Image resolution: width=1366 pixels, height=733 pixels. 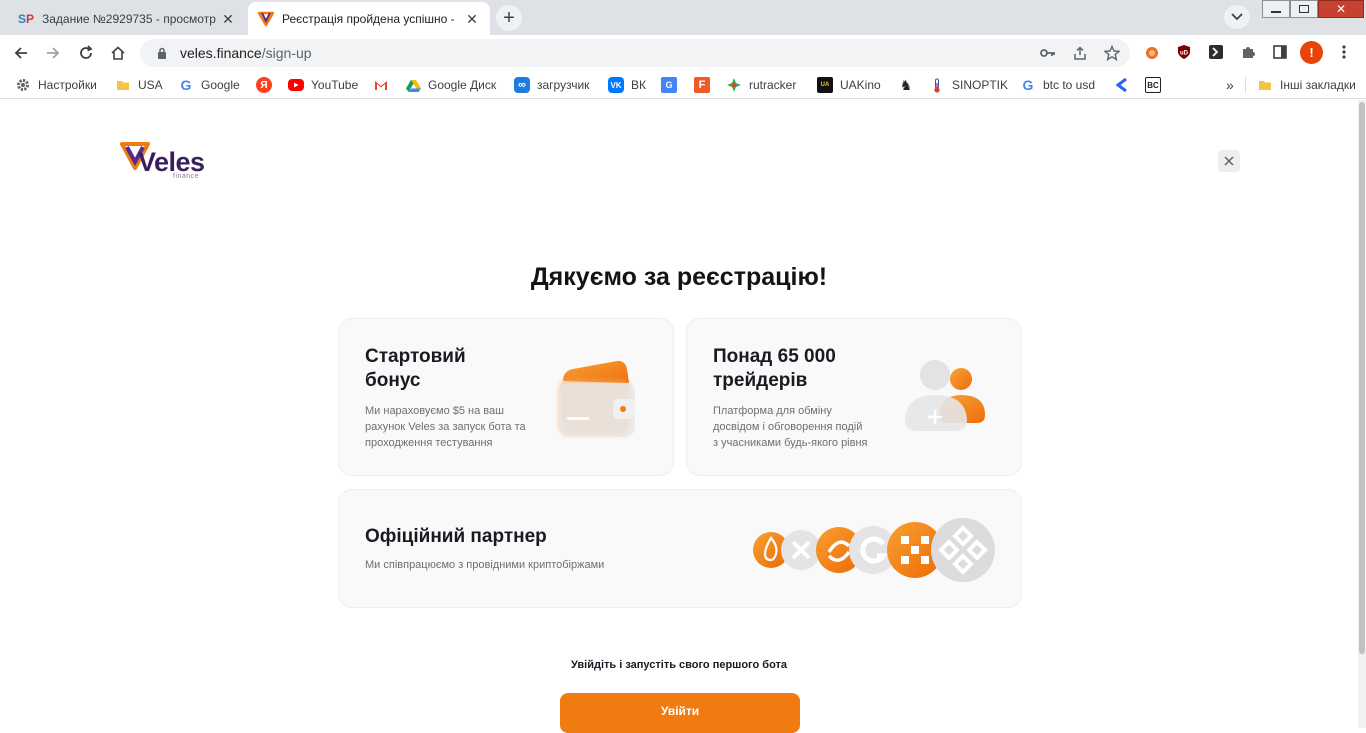 I want to click on bookmark-f: F, so click(x=705, y=85).